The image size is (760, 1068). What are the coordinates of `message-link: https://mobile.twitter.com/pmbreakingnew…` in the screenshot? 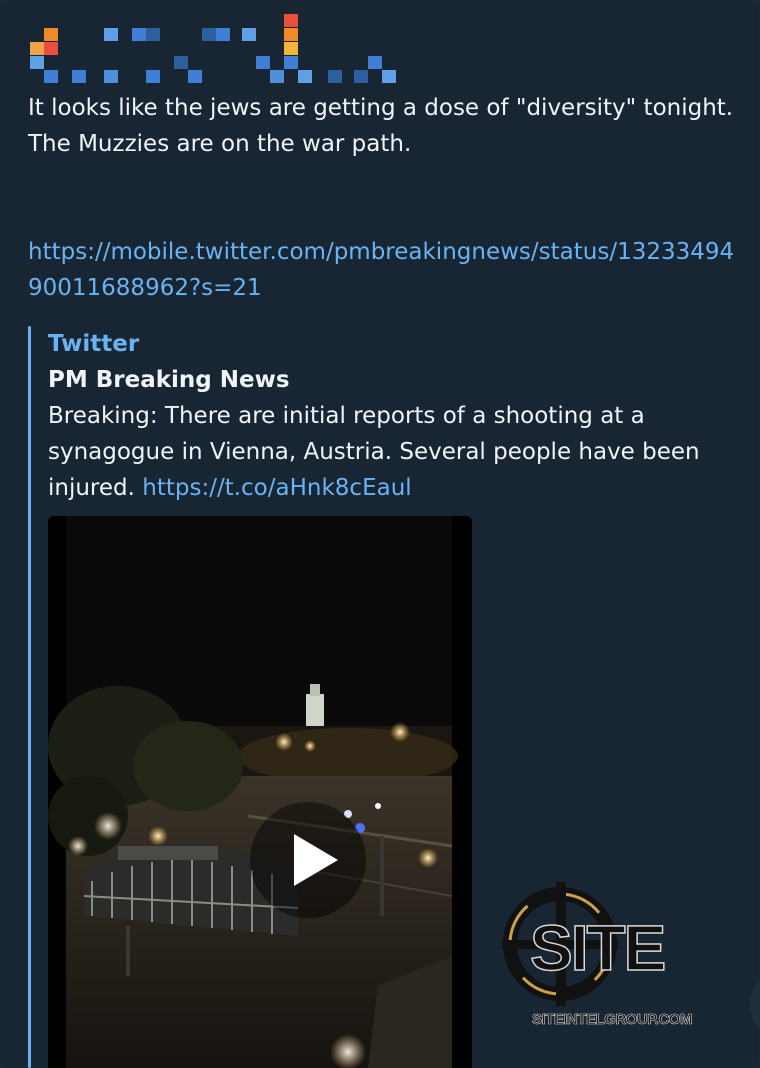 It's located at (384, 270).